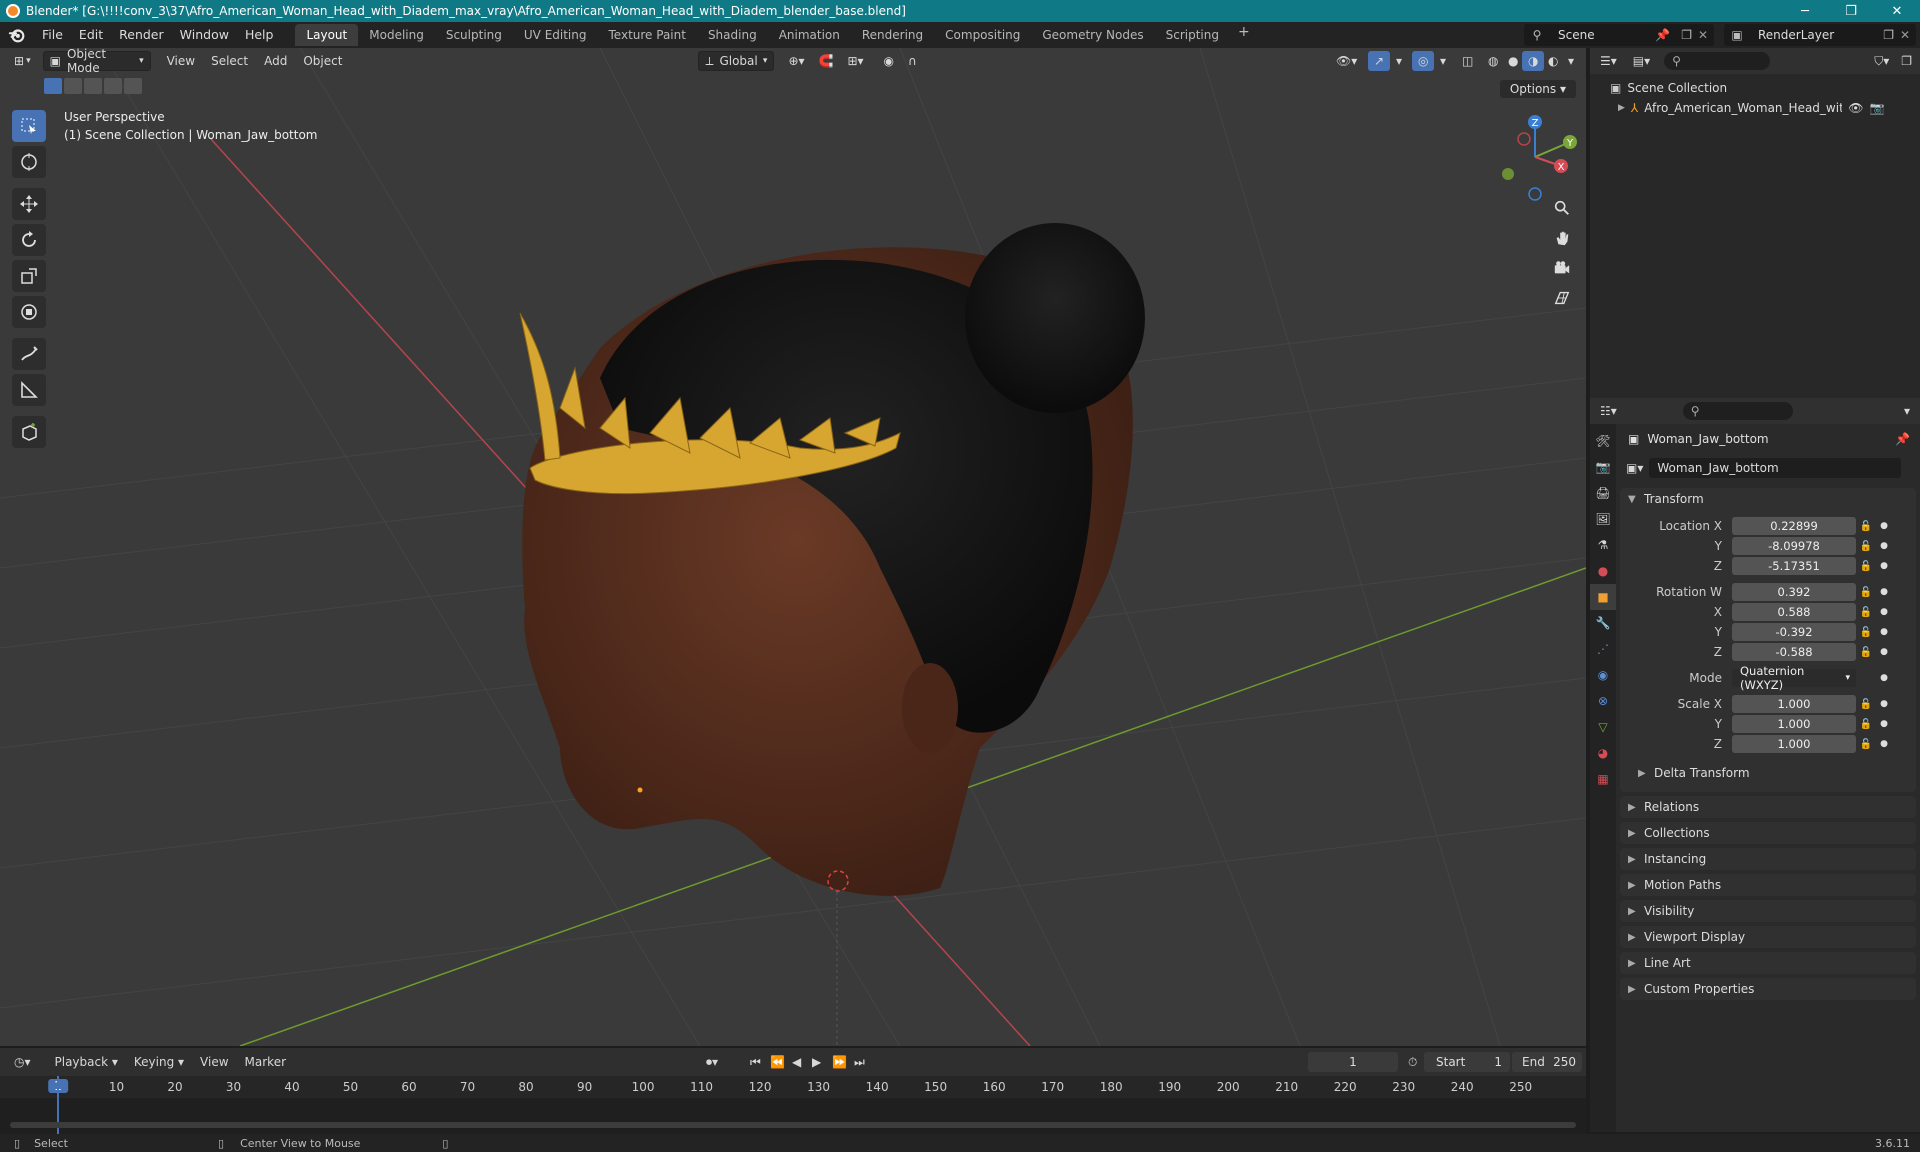 The width and height of the screenshot is (1920, 1152). Describe the element at coordinates (1562, 208) in the screenshot. I see `zoom-view-button` at that location.